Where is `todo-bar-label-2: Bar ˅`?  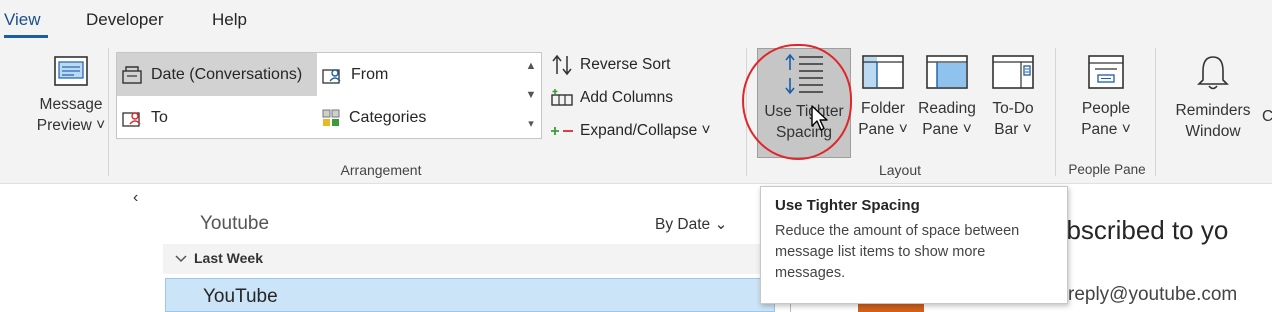 todo-bar-label-2: Bar ˅ is located at coordinates (1013, 129).